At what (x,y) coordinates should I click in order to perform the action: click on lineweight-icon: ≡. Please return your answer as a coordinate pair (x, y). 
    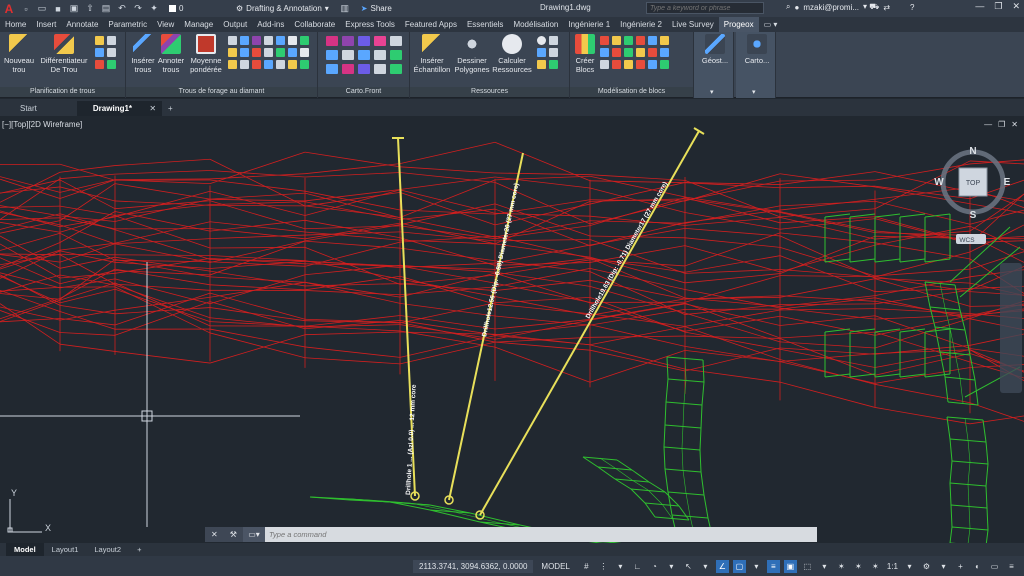
    Looking at the image, I should click on (773, 566).